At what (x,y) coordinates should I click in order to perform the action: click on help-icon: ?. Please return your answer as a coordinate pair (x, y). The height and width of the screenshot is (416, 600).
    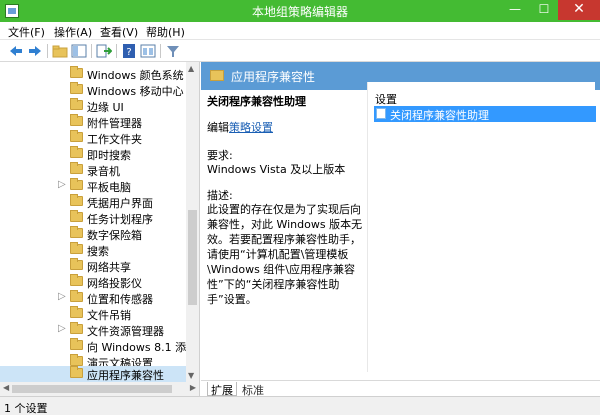
    Looking at the image, I should click on (129, 51).